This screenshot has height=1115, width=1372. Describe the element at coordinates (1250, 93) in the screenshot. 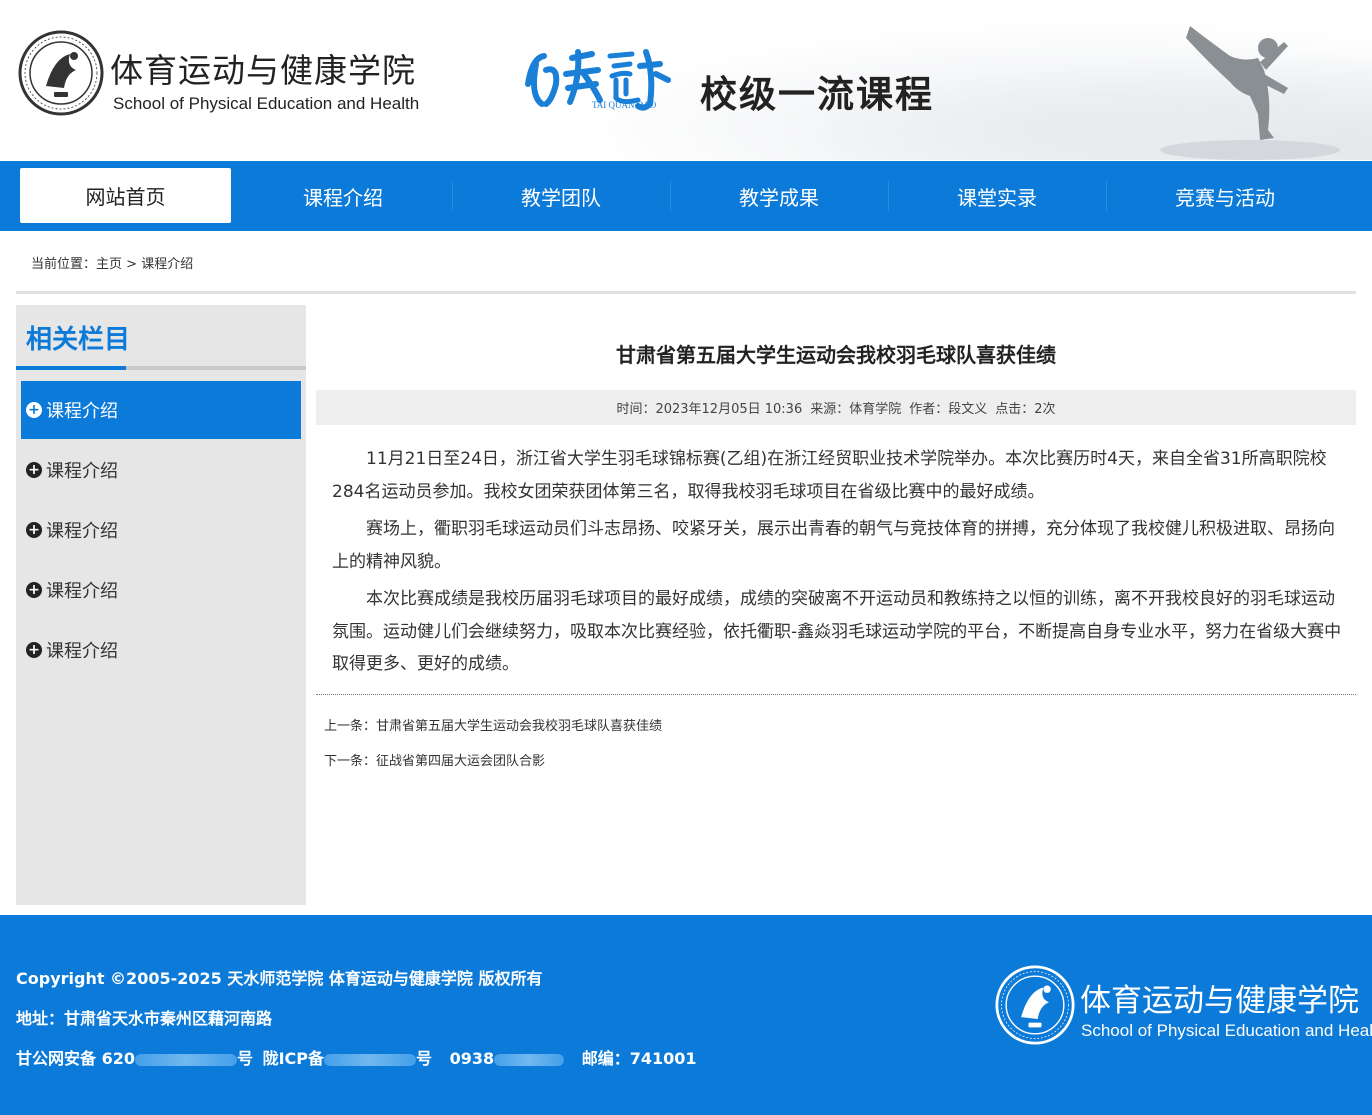

I see `taekwondo-kick-silhouette-icon` at that location.